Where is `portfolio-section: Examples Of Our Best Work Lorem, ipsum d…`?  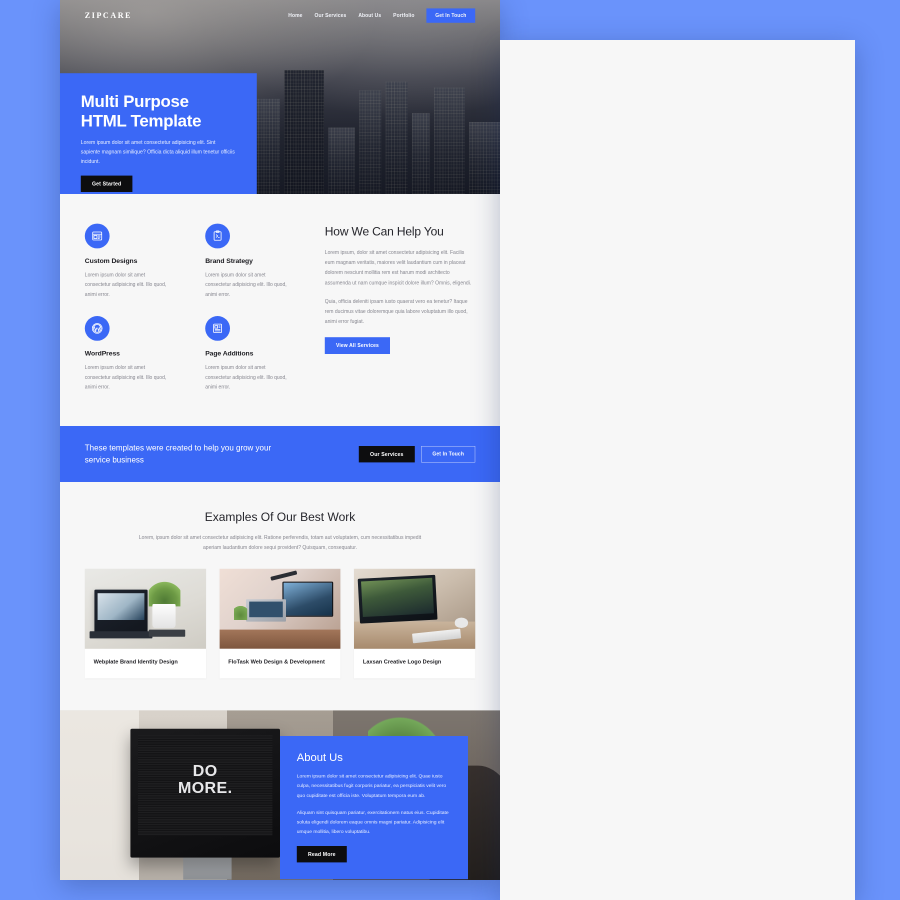
portfolio-section: Examples Of Our Best Work Lorem, ipsum d… is located at coordinates (280, 596).